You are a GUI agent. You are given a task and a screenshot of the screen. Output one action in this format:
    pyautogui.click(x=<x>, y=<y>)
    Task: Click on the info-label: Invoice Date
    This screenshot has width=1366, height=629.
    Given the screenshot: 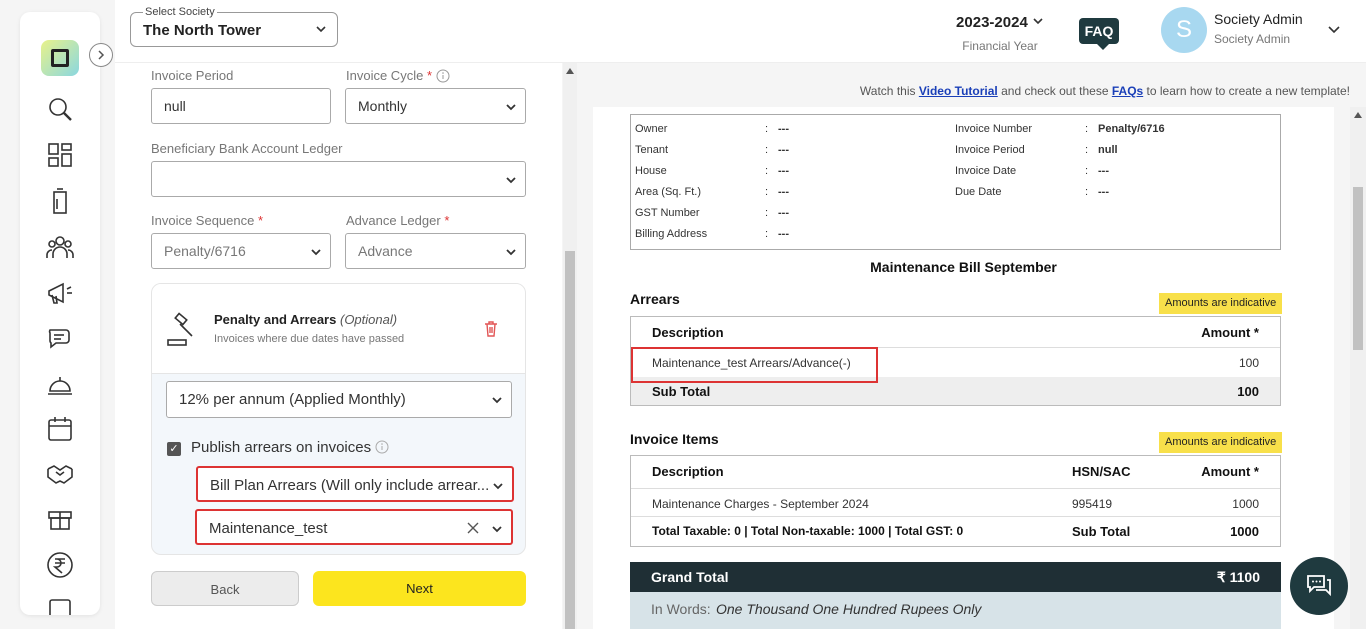 What is the action you would take?
    pyautogui.click(x=986, y=171)
    